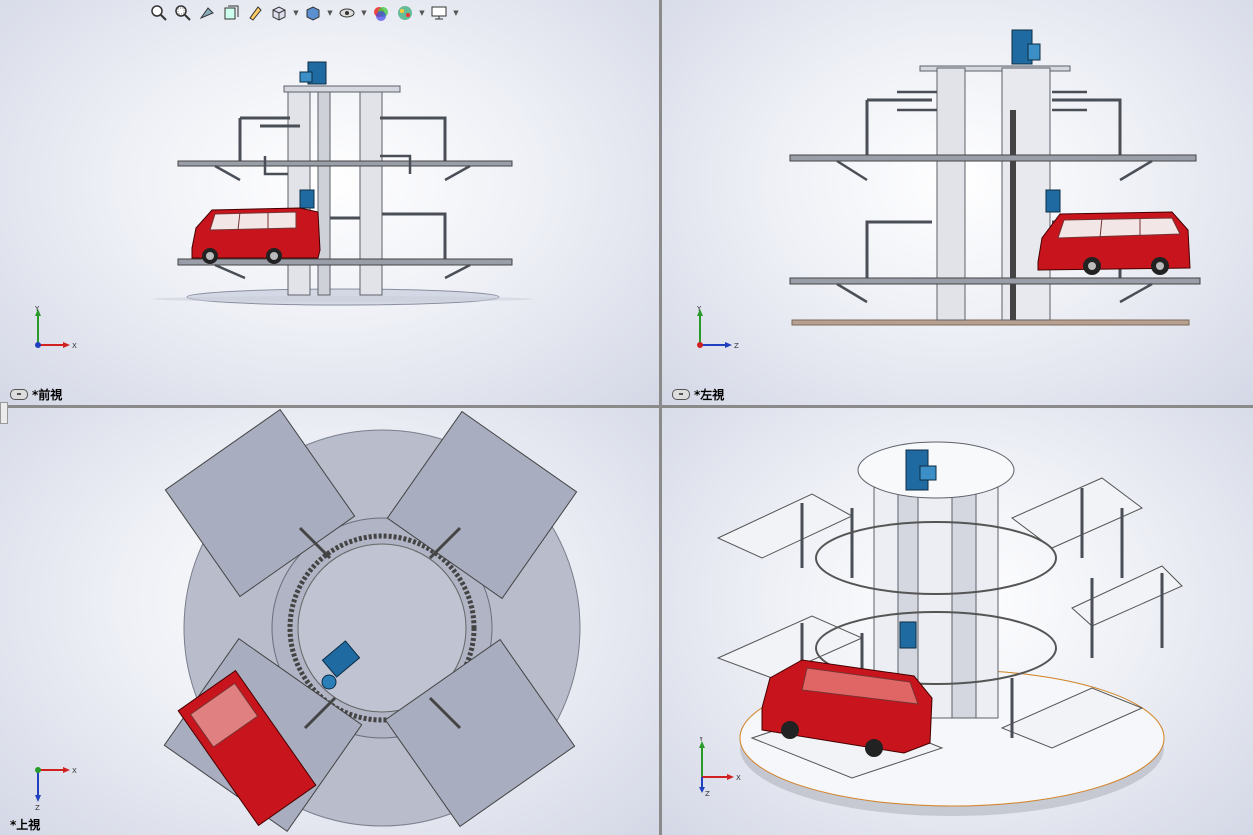 This screenshot has width=1253, height=835. I want to click on deck-struts, so click(994, 197).